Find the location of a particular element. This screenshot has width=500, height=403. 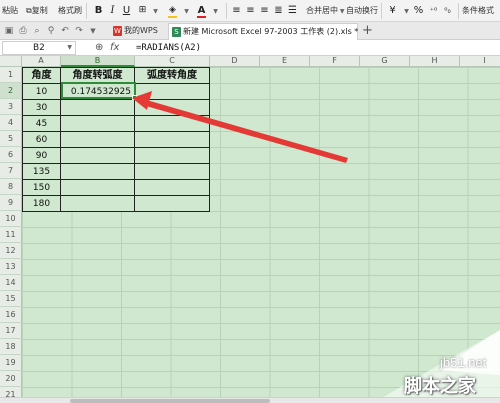

row-header-1: 1 is located at coordinates (11, 75).